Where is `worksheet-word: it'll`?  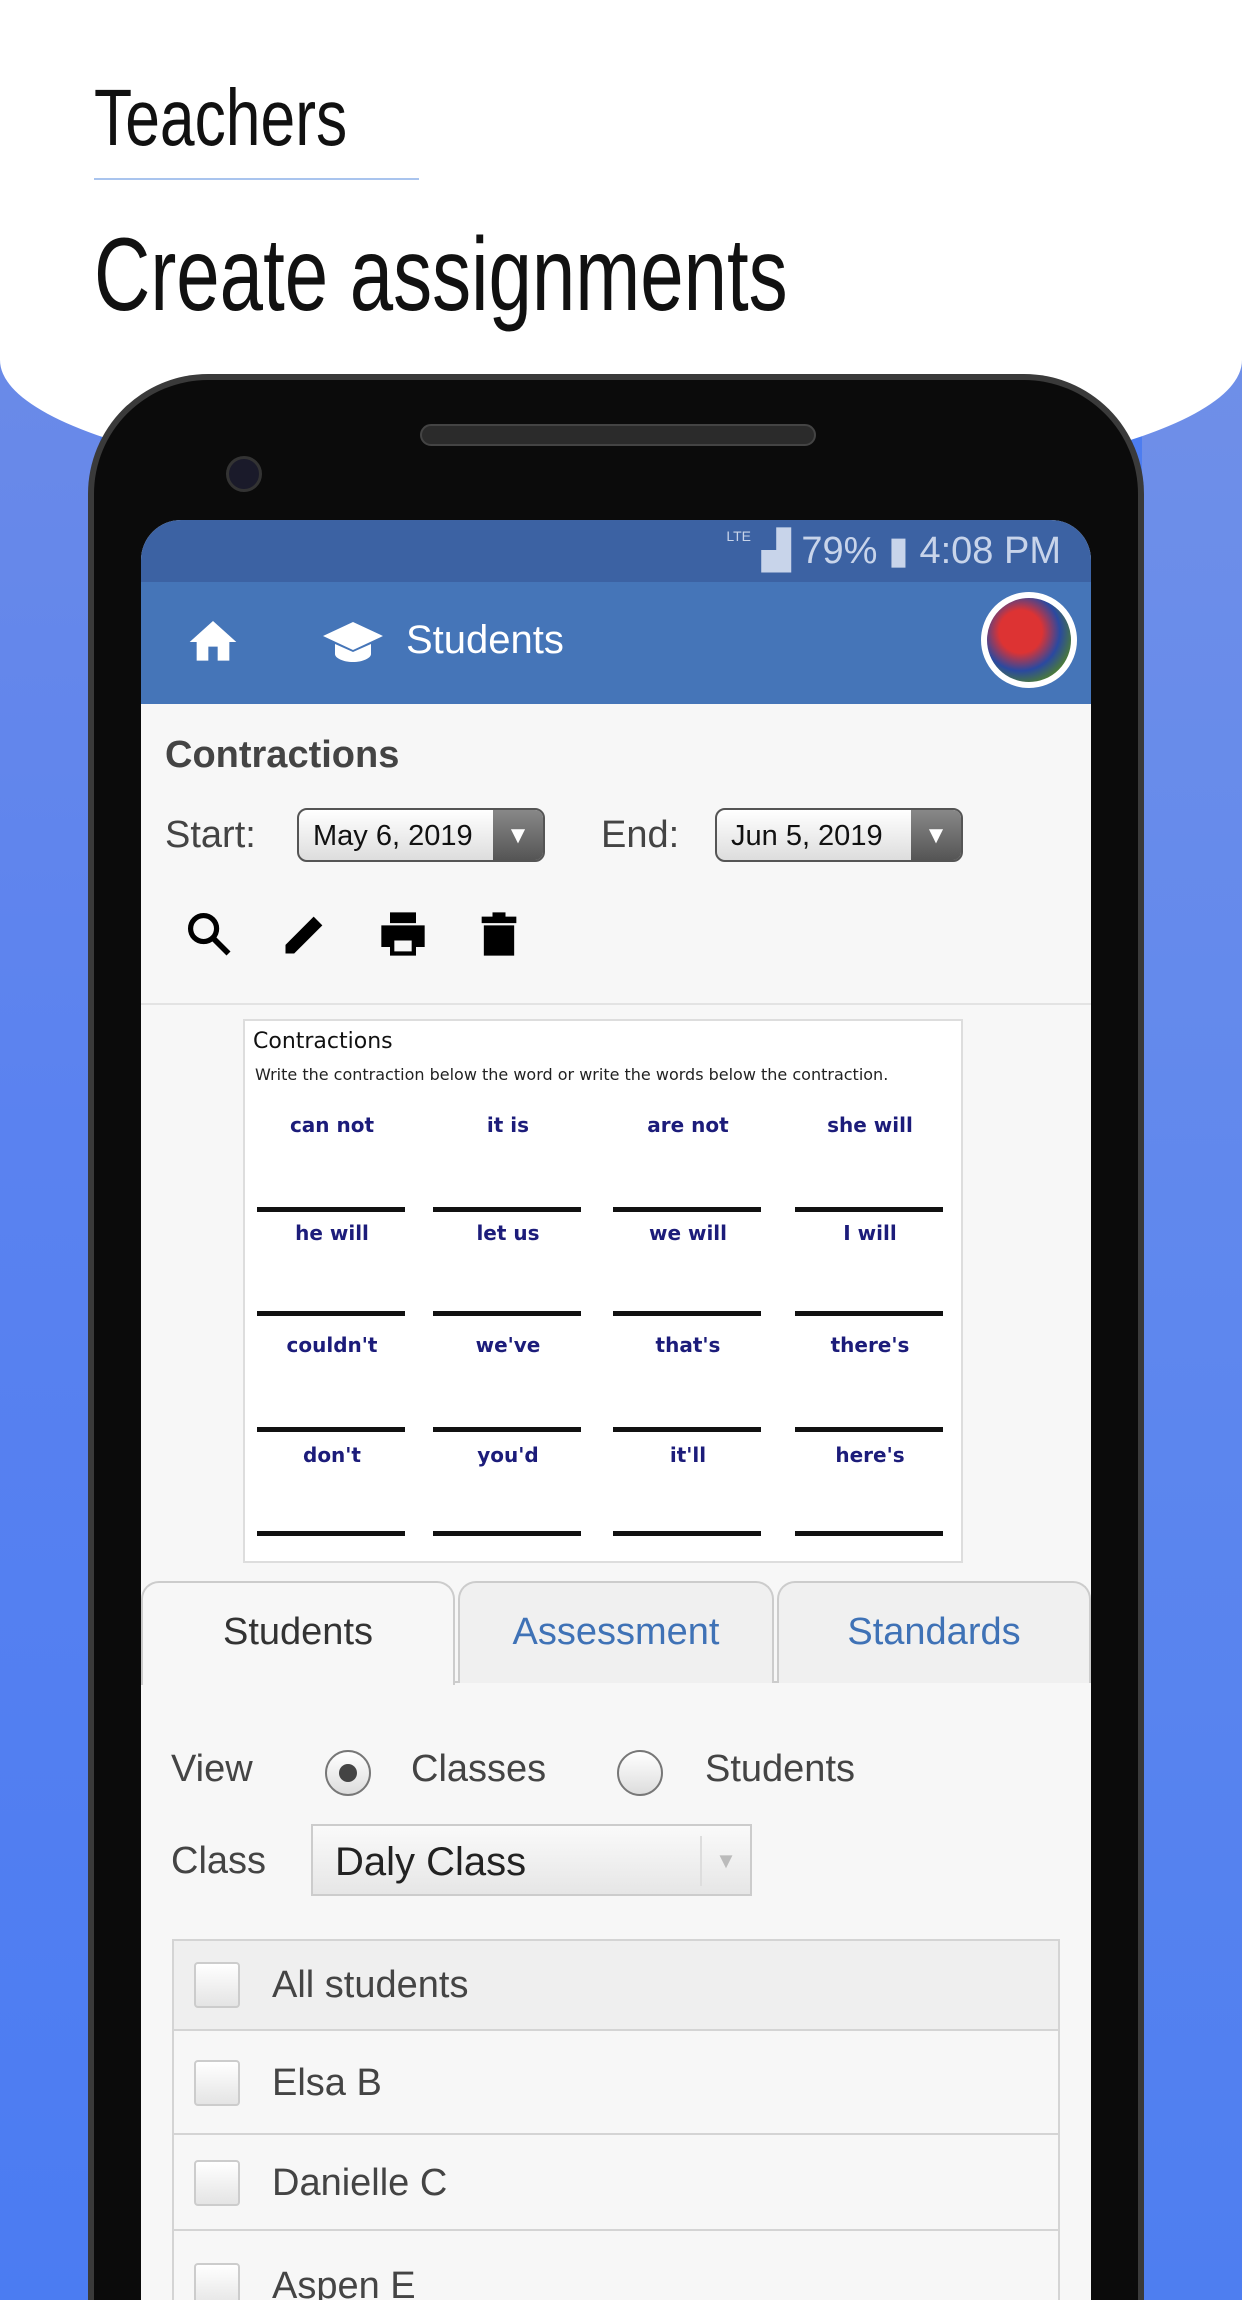 worksheet-word: it'll is located at coordinates (688, 1455).